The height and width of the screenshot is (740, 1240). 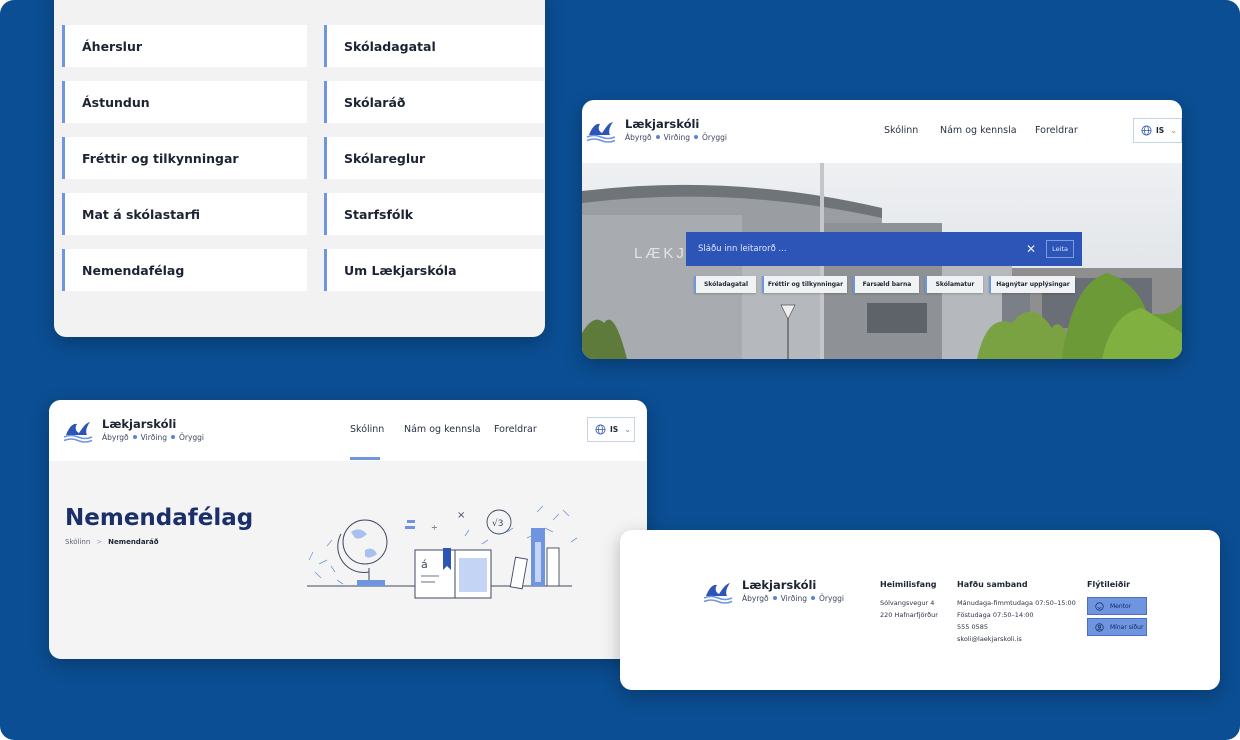 I want to click on link-nemendafelag: Nemendafélag, so click(x=184, y=270).